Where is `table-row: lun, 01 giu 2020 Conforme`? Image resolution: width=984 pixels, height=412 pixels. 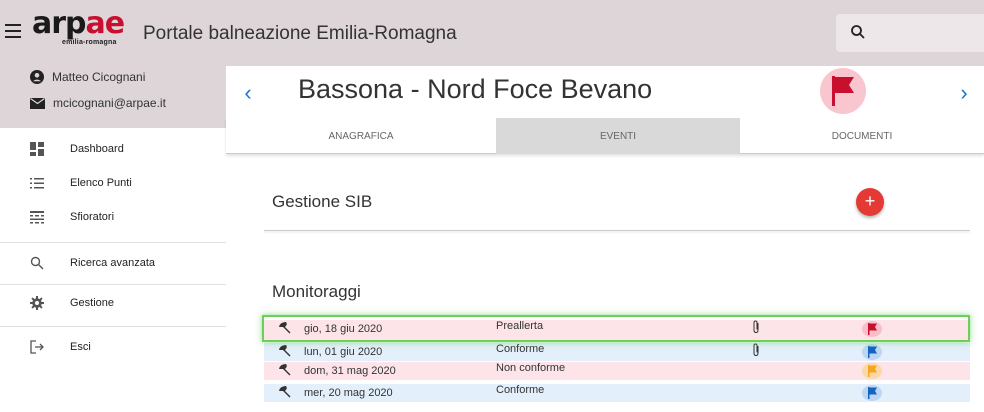
table-row: lun, 01 giu 2020 Conforme is located at coordinates (617, 352).